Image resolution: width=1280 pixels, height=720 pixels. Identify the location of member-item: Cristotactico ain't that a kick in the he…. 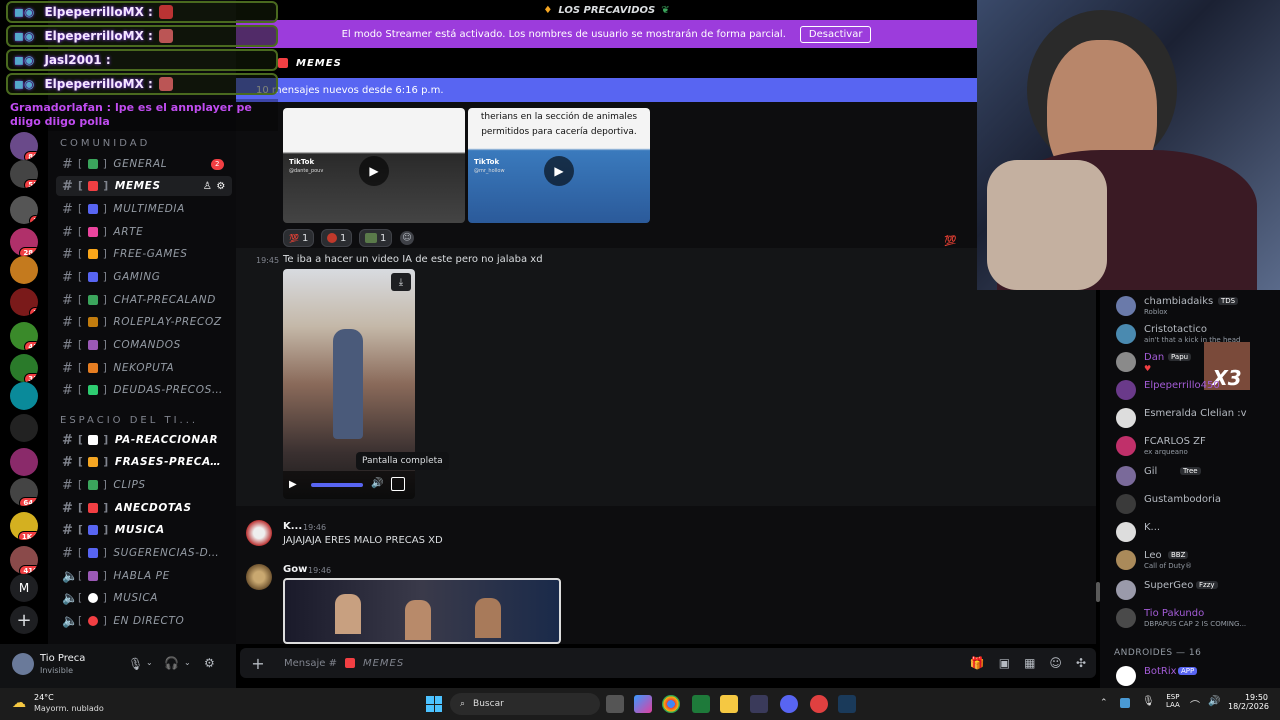
(1197, 335).